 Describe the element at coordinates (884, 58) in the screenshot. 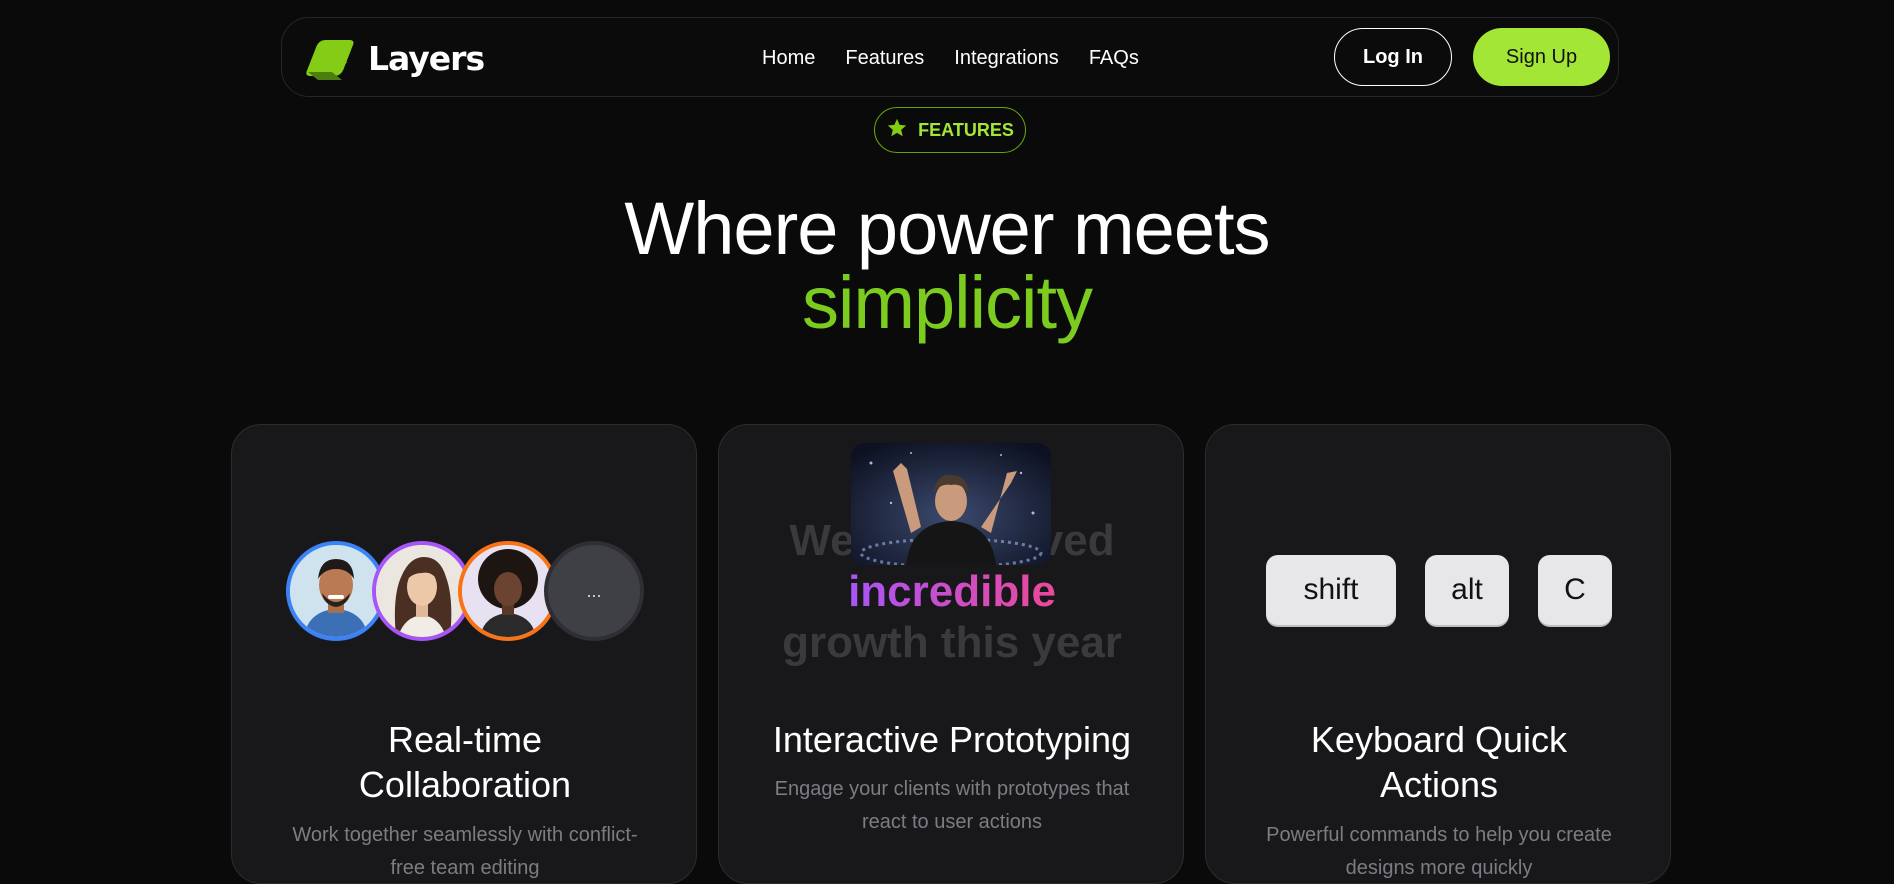

I see `nav-features-link: Features` at that location.